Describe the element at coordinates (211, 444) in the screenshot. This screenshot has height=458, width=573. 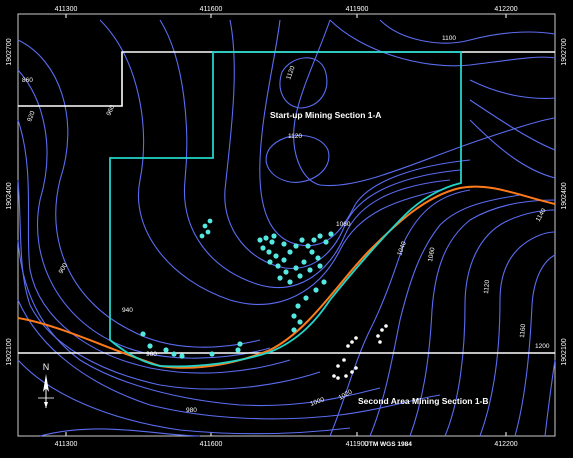
I see `x-tick-label-bottom: 411600` at that location.